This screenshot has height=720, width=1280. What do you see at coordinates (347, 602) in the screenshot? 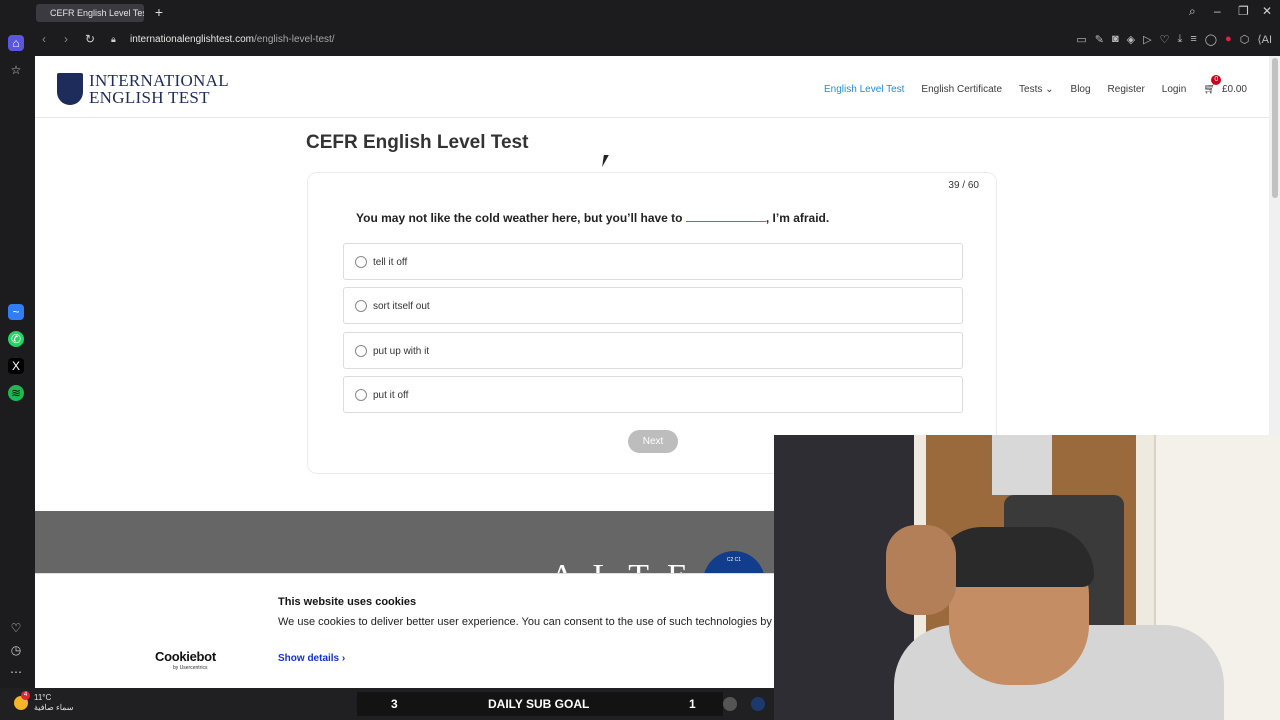
I see `cookie-title: This website uses cookies` at bounding box center [347, 602].